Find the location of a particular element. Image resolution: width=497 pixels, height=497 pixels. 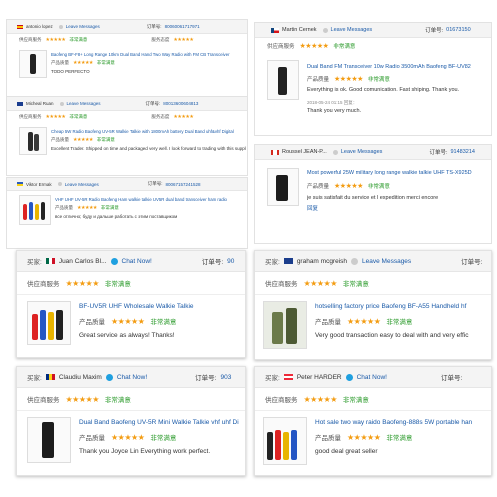

chat-icon is located at coordinates (349, 377).